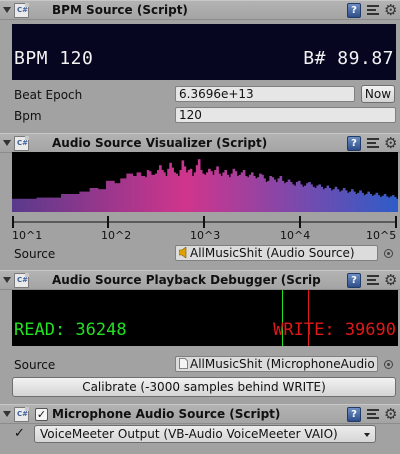 This screenshot has width=400, height=454. I want to click on bpm-label: Bpm, so click(28, 116).